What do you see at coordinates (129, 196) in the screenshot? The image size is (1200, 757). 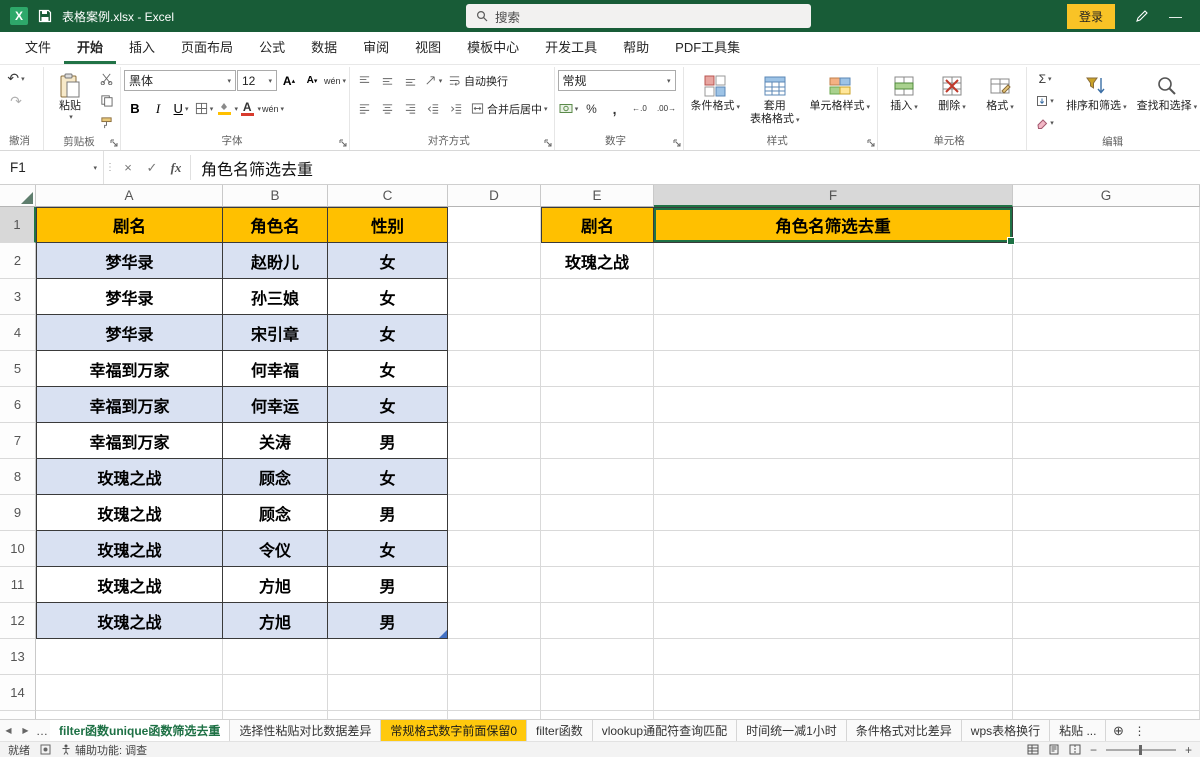 I see `column-header-A: A` at bounding box center [129, 196].